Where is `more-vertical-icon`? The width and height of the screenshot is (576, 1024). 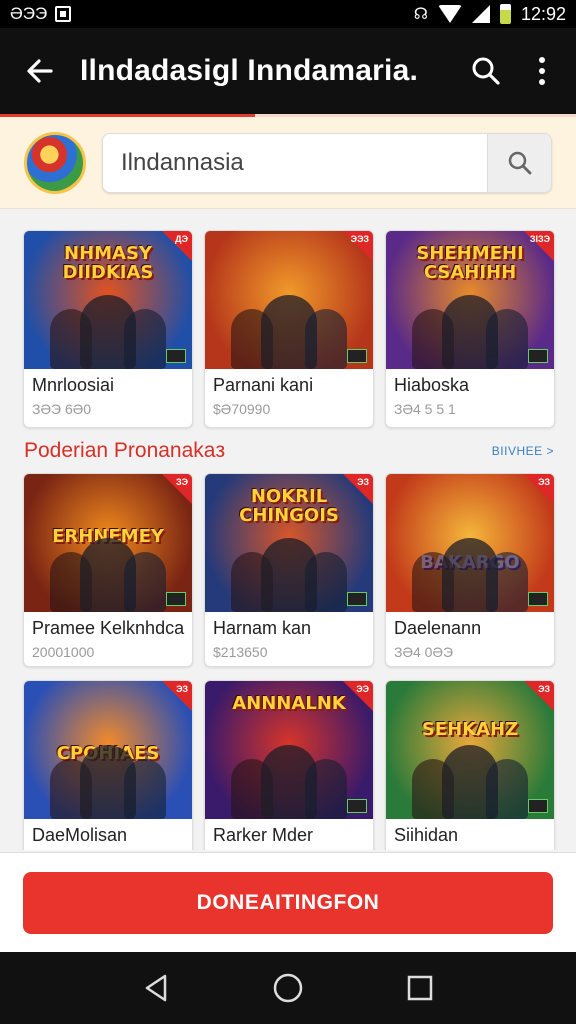
more-vertical-icon is located at coordinates (542, 71).